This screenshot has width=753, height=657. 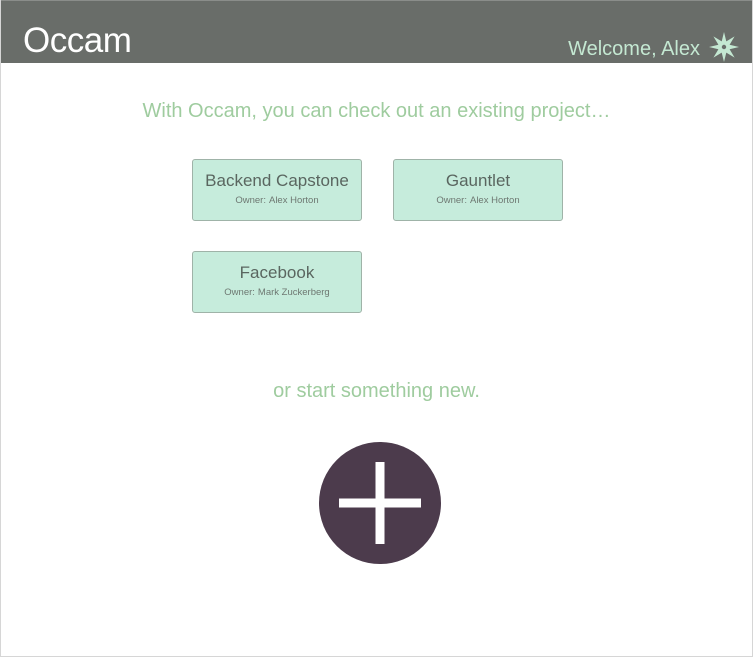 I want to click on plus-icon, so click(x=380, y=503).